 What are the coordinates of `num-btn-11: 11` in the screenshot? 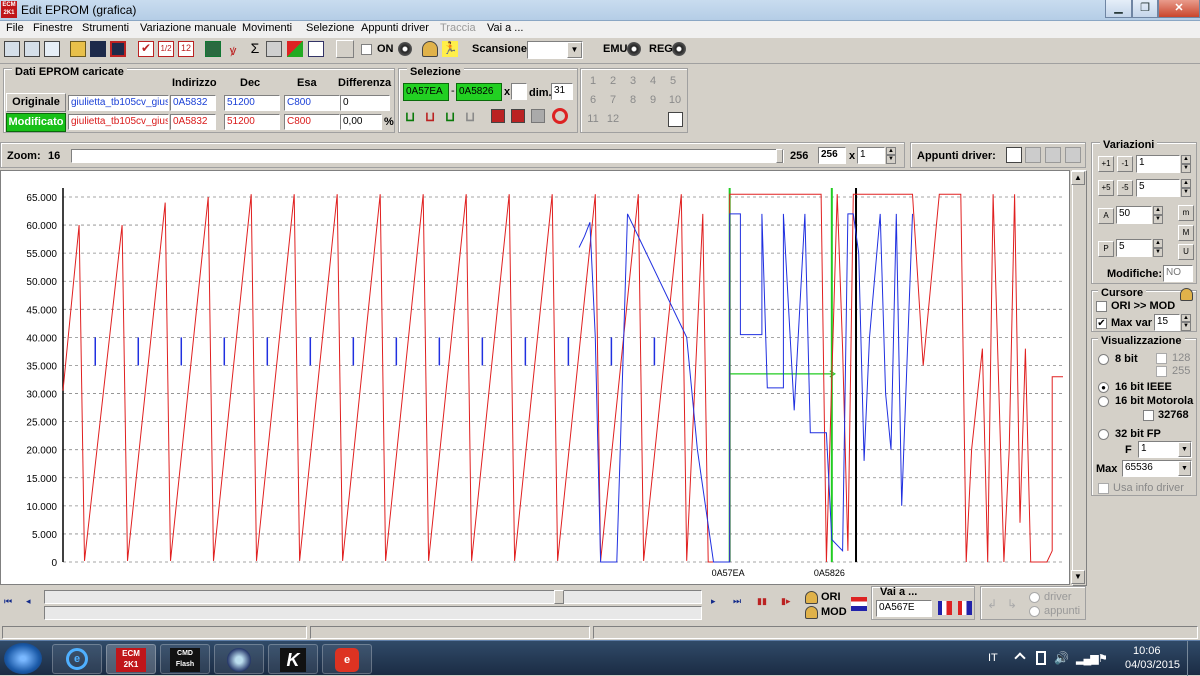 It's located at (593, 119).